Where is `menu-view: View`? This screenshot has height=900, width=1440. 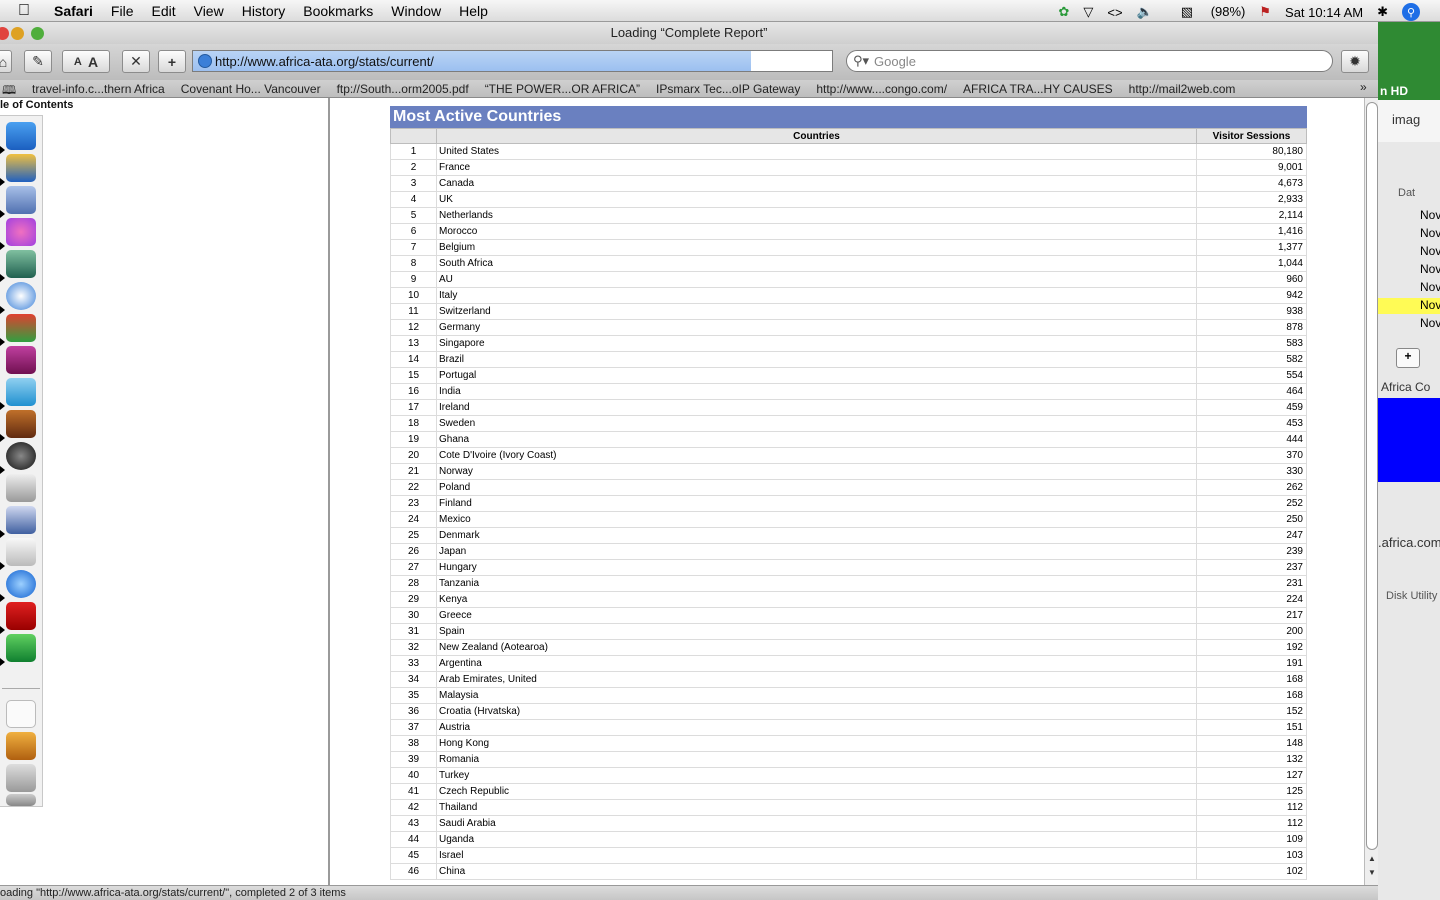 menu-view: View is located at coordinates (209, 11).